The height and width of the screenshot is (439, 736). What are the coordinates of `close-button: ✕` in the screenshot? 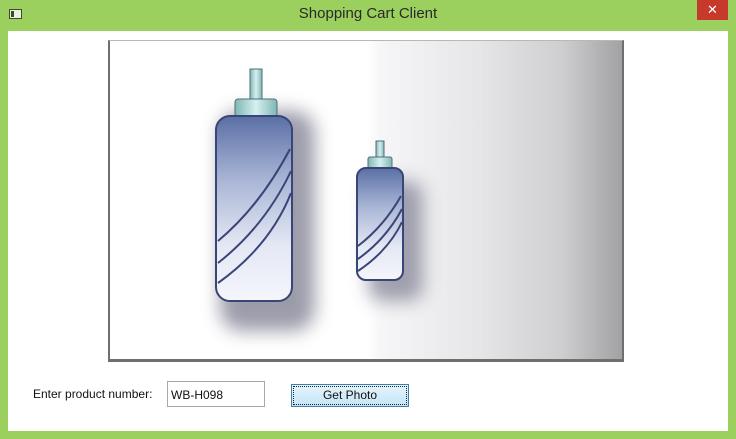 It's located at (712, 10).